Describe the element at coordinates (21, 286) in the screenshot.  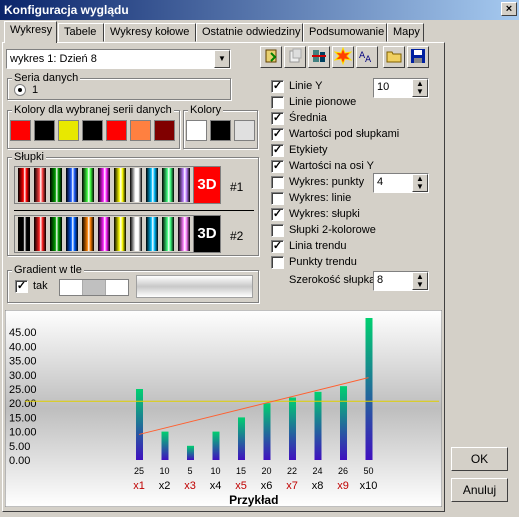
I see `gradient-checkbox: ✓` at that location.